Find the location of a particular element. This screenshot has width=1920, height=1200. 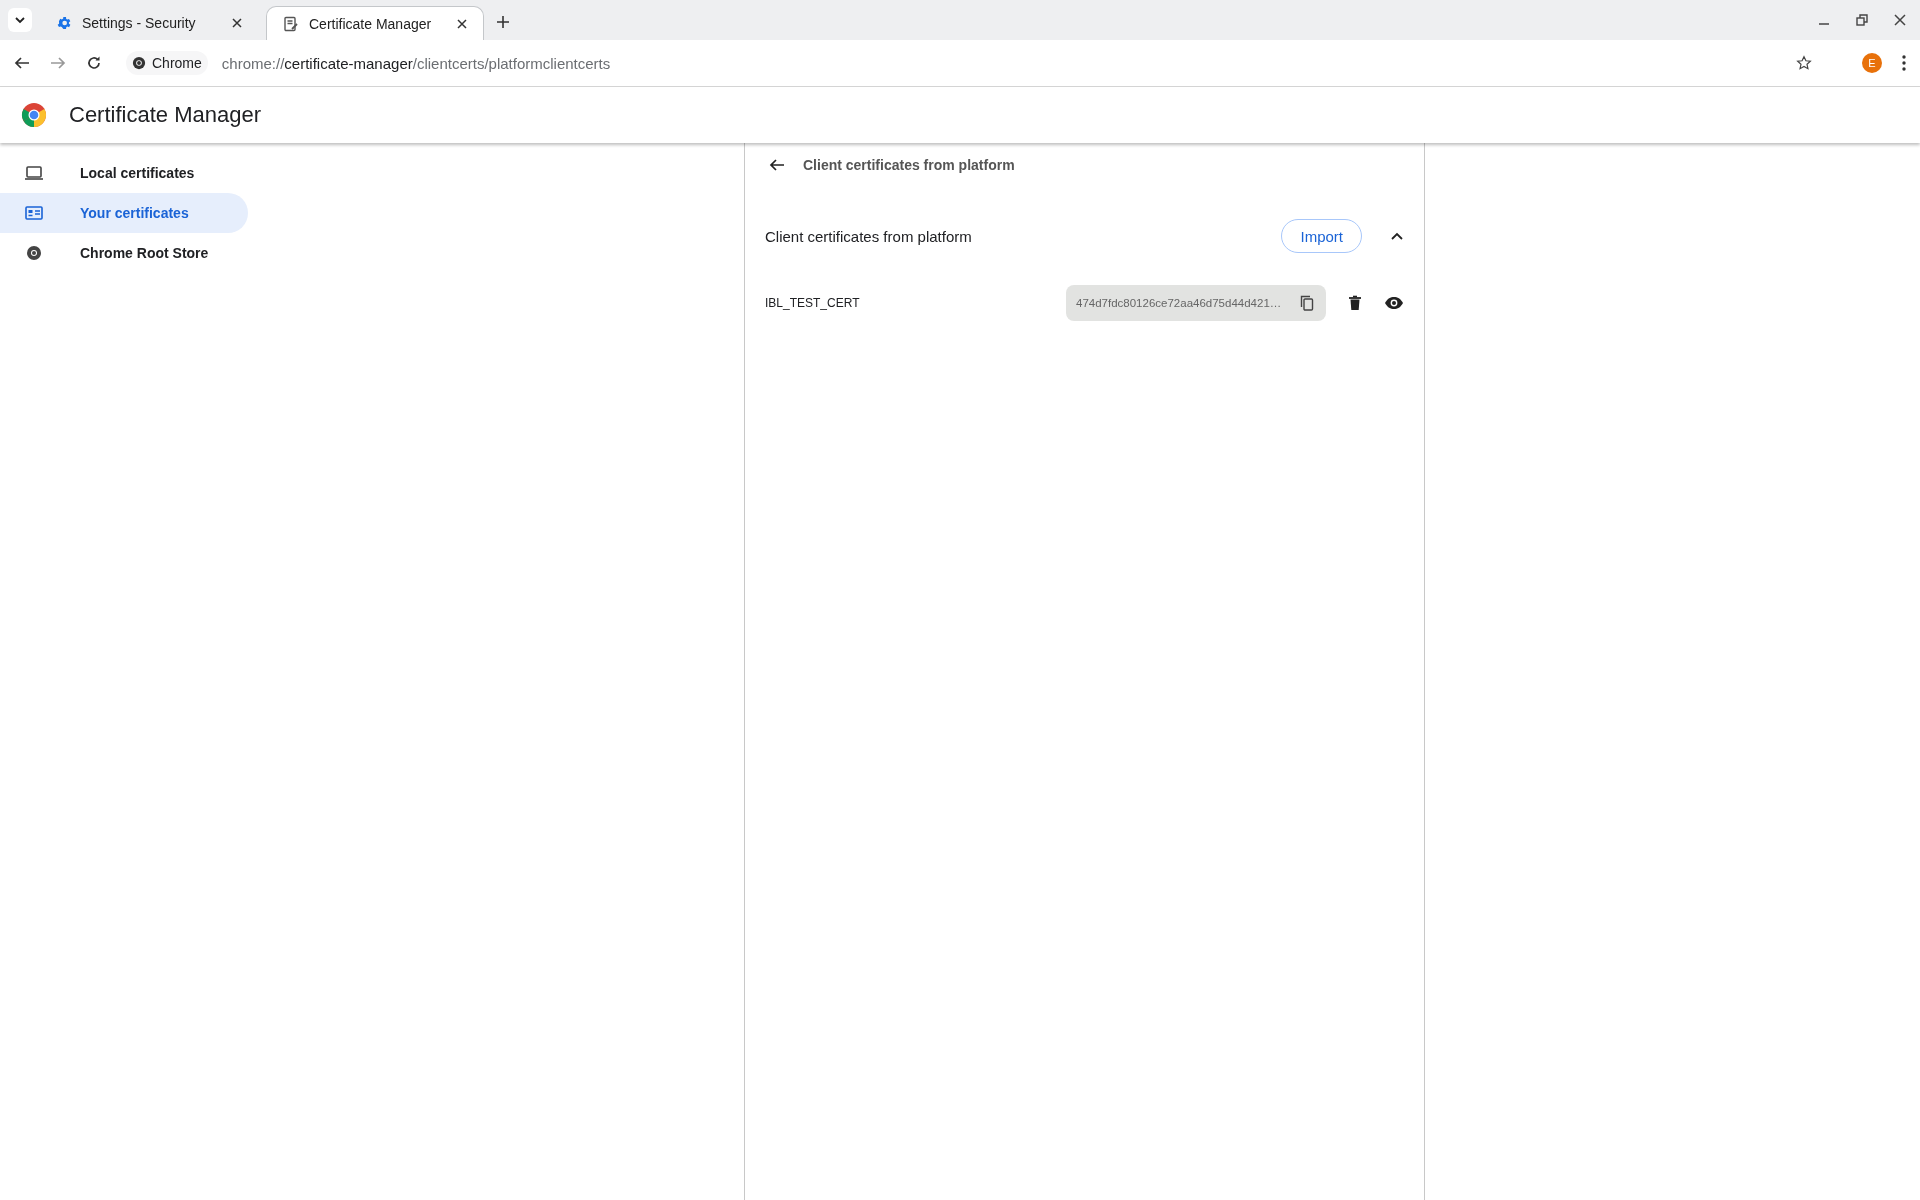

gear-icon is located at coordinates (64, 23).